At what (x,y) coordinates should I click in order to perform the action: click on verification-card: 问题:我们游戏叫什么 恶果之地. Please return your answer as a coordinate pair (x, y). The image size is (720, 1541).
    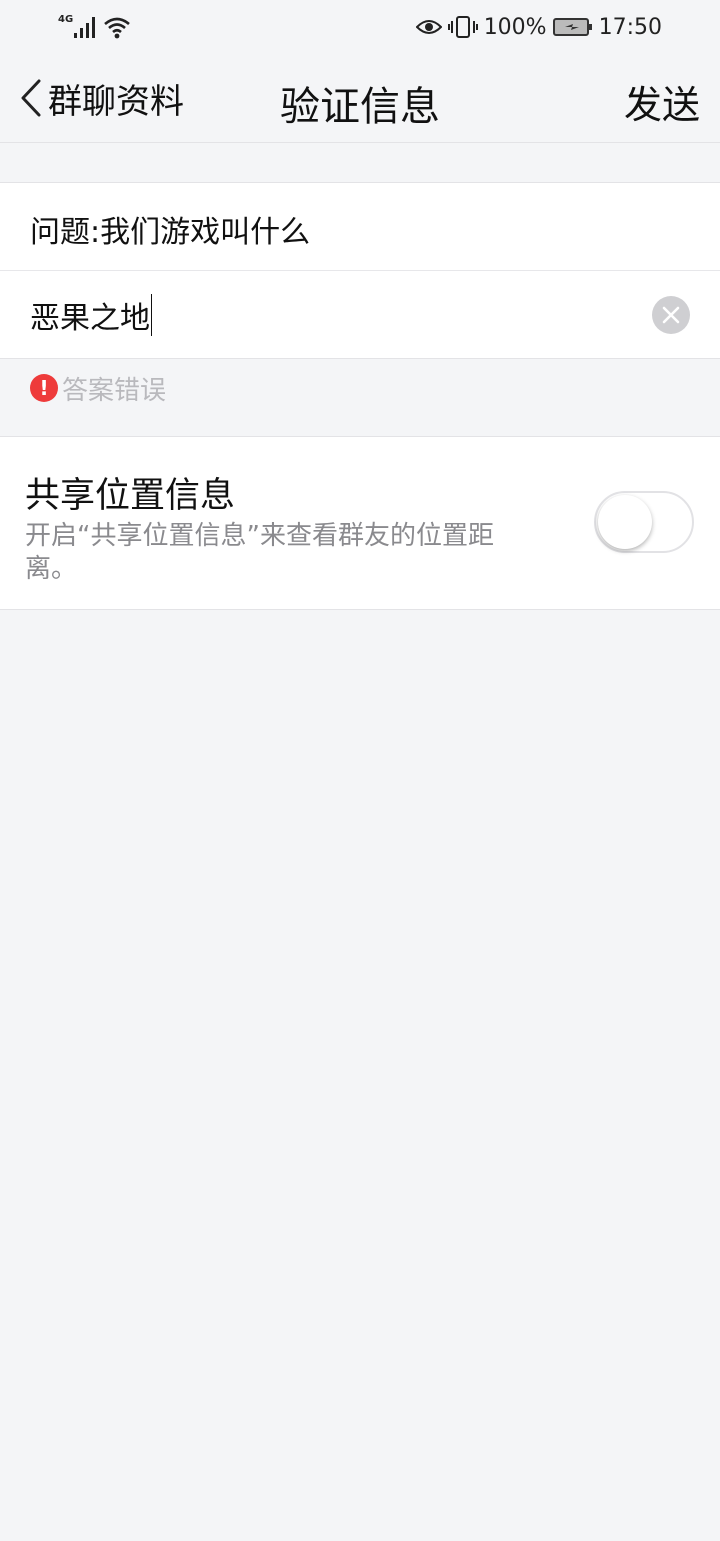
    Looking at the image, I should click on (360, 270).